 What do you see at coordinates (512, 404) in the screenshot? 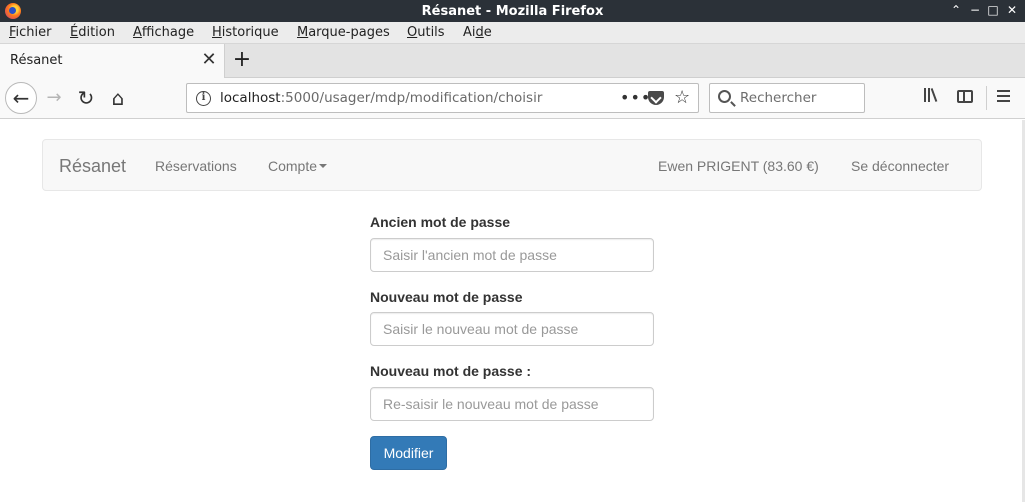
I see `confirm-password-input` at bounding box center [512, 404].